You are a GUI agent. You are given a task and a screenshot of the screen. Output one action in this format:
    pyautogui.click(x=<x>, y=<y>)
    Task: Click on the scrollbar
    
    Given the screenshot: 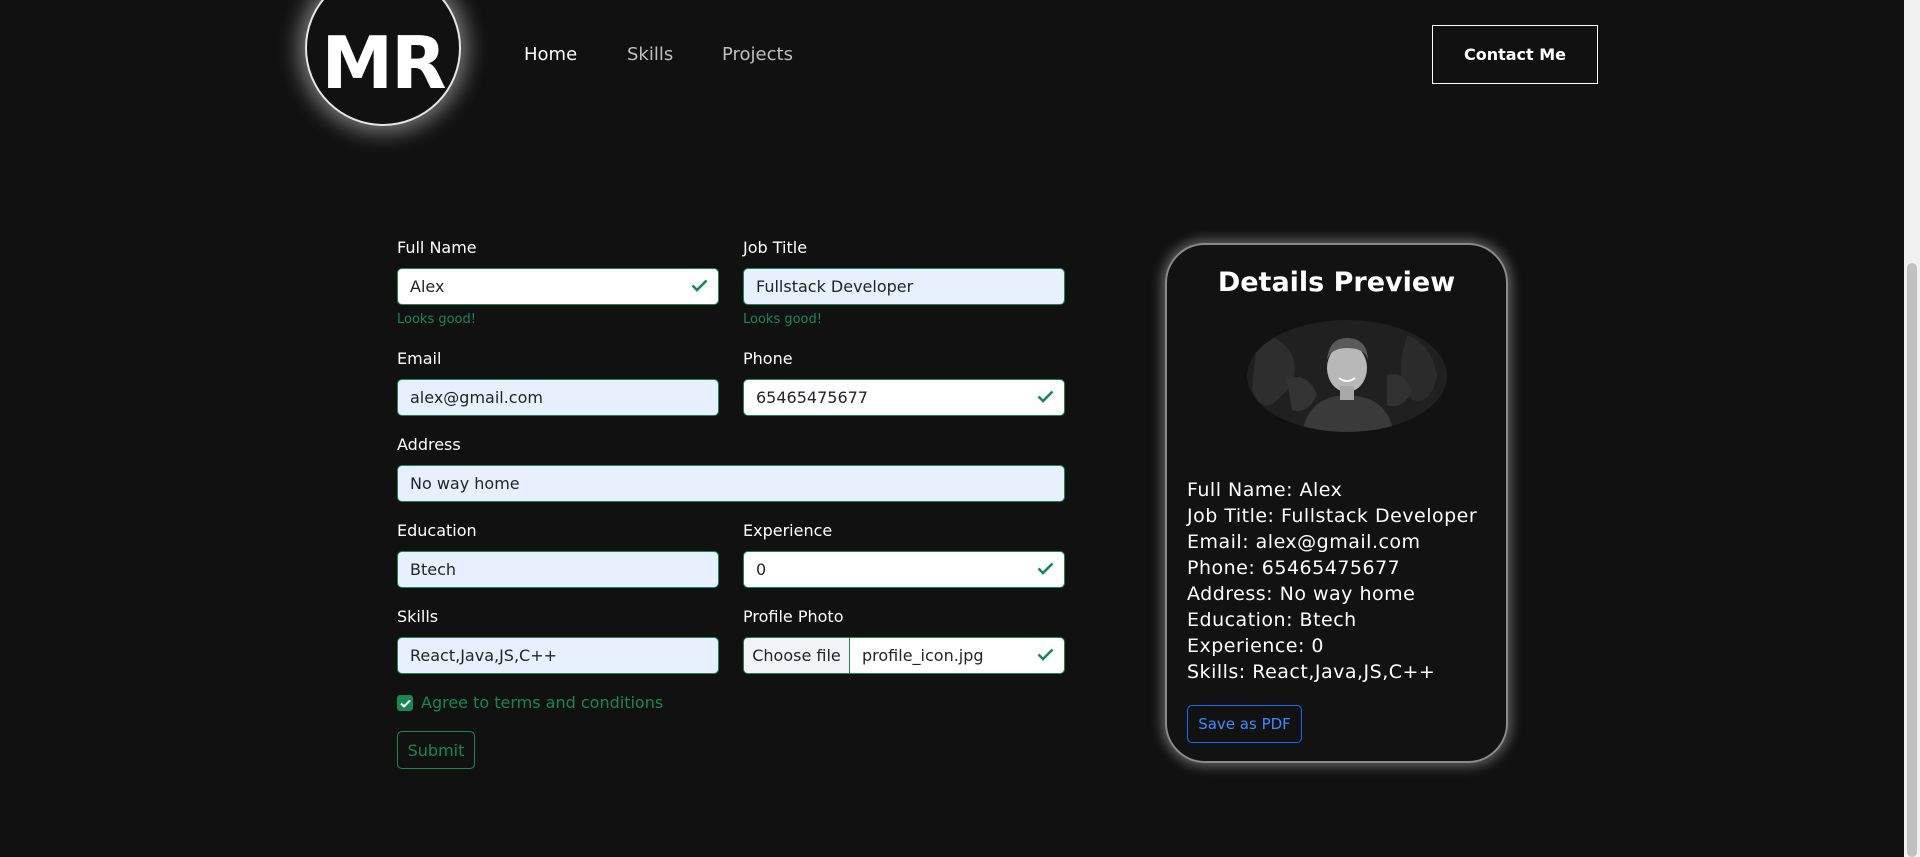 What is the action you would take?
    pyautogui.click(x=1912, y=428)
    